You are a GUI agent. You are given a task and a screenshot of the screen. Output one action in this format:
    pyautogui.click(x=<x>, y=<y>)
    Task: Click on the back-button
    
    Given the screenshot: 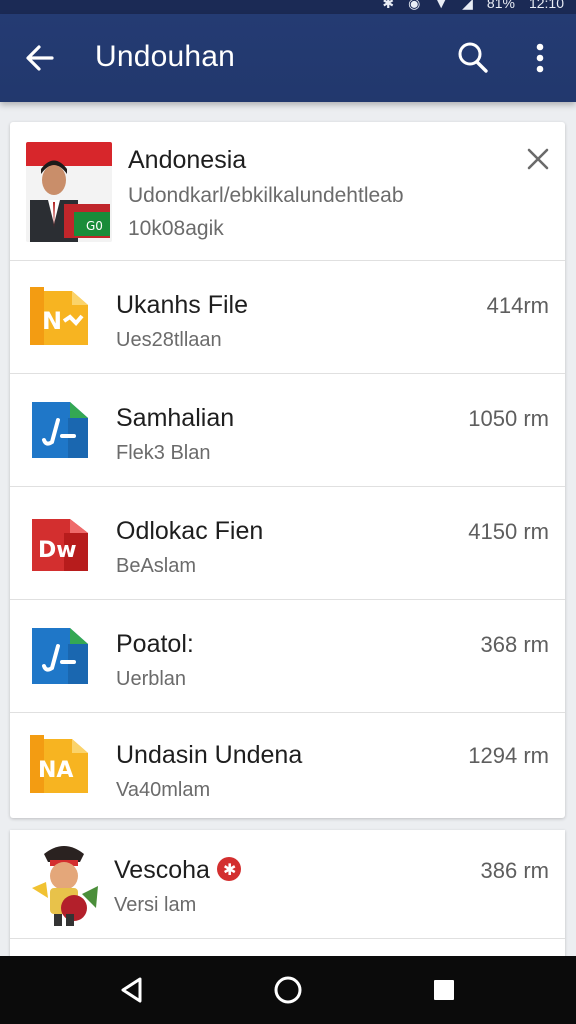 What is the action you would take?
    pyautogui.click(x=40, y=58)
    